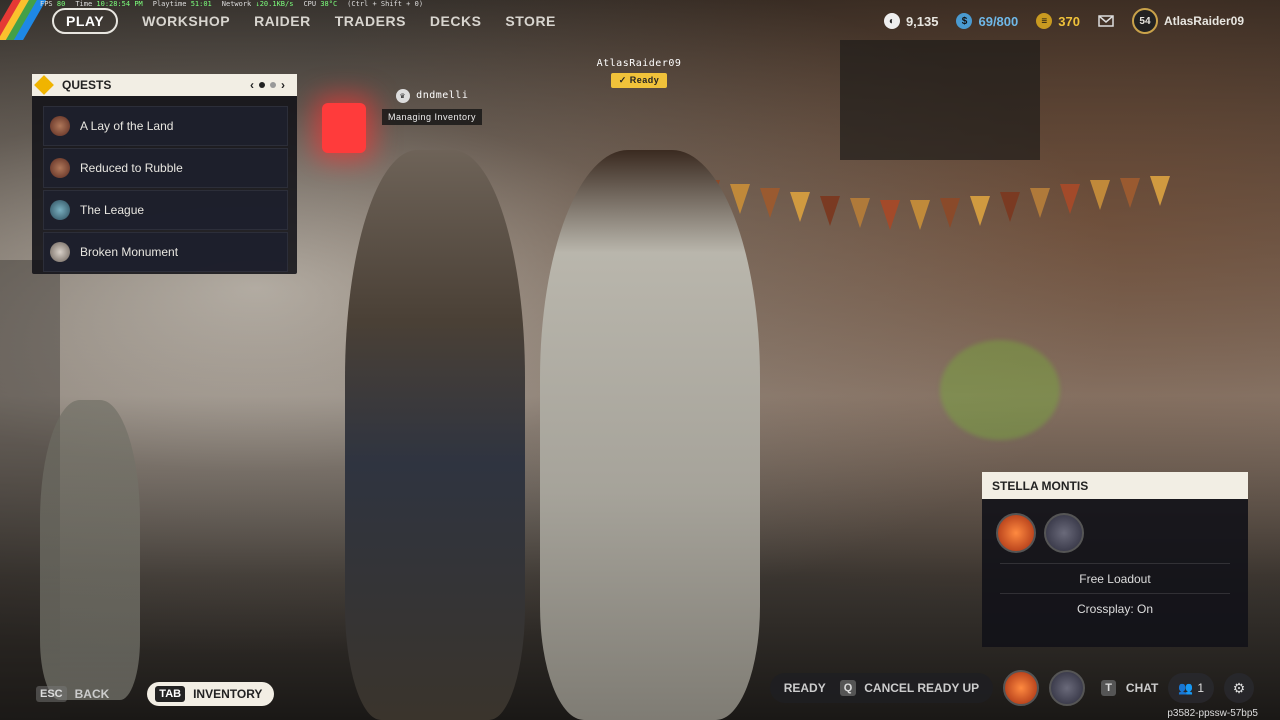  Describe the element at coordinates (1212, 713) in the screenshot. I see `session-code: p3582-ppssw-57bp5` at that location.